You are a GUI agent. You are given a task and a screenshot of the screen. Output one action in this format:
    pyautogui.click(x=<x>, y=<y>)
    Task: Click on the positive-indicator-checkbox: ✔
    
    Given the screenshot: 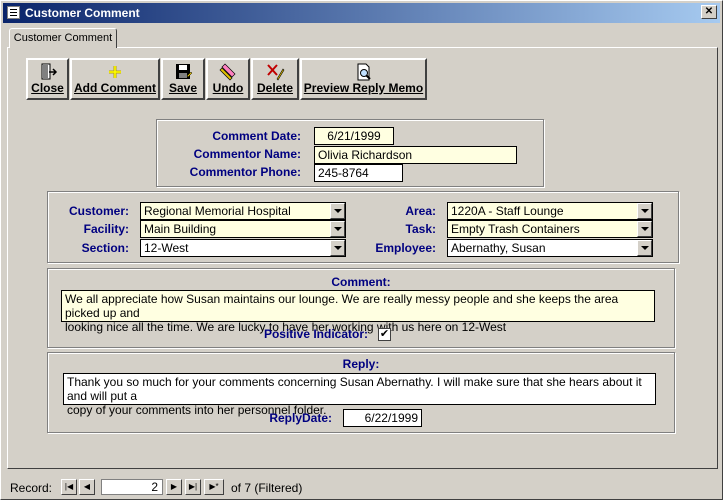 What is the action you would take?
    pyautogui.click(x=384, y=334)
    